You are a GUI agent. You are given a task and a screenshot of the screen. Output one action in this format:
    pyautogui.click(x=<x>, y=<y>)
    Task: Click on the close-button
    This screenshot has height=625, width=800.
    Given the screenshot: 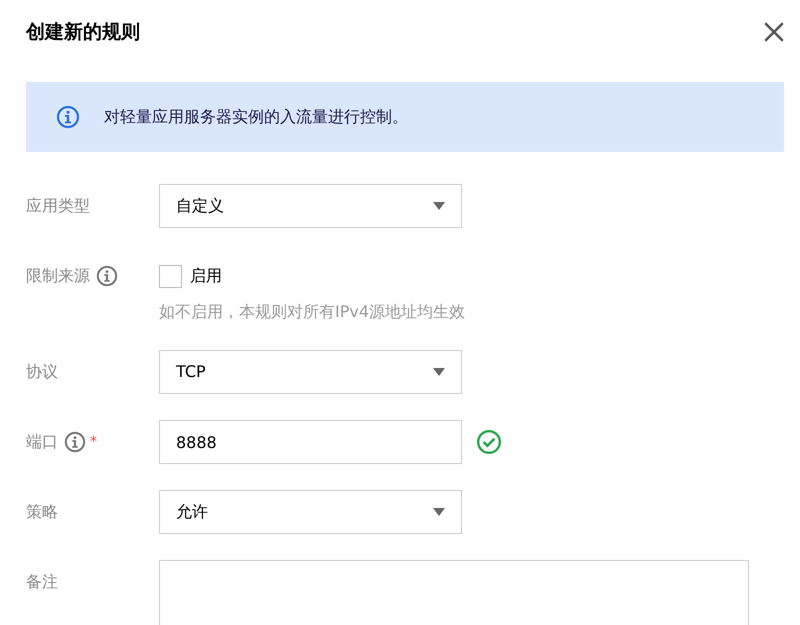 What is the action you would take?
    pyautogui.click(x=774, y=32)
    